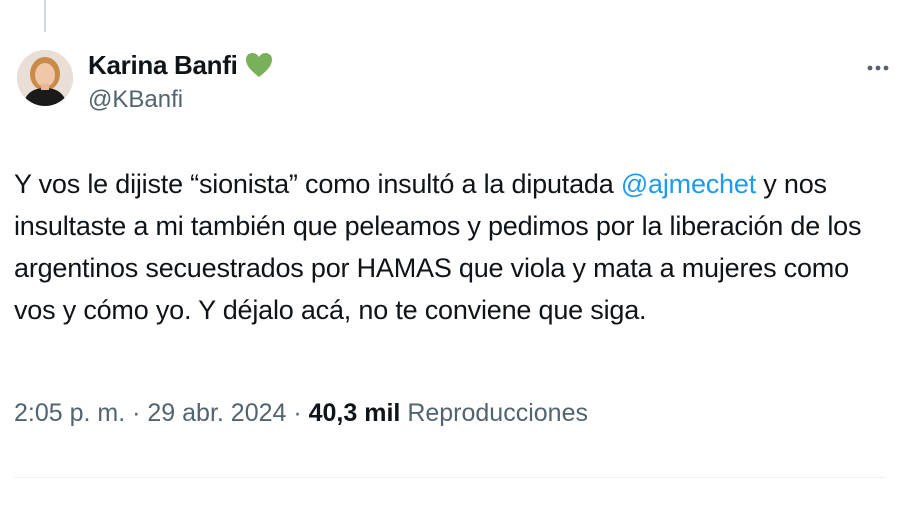  I want to click on tweet-date: 29 abr. 2024, so click(216, 413).